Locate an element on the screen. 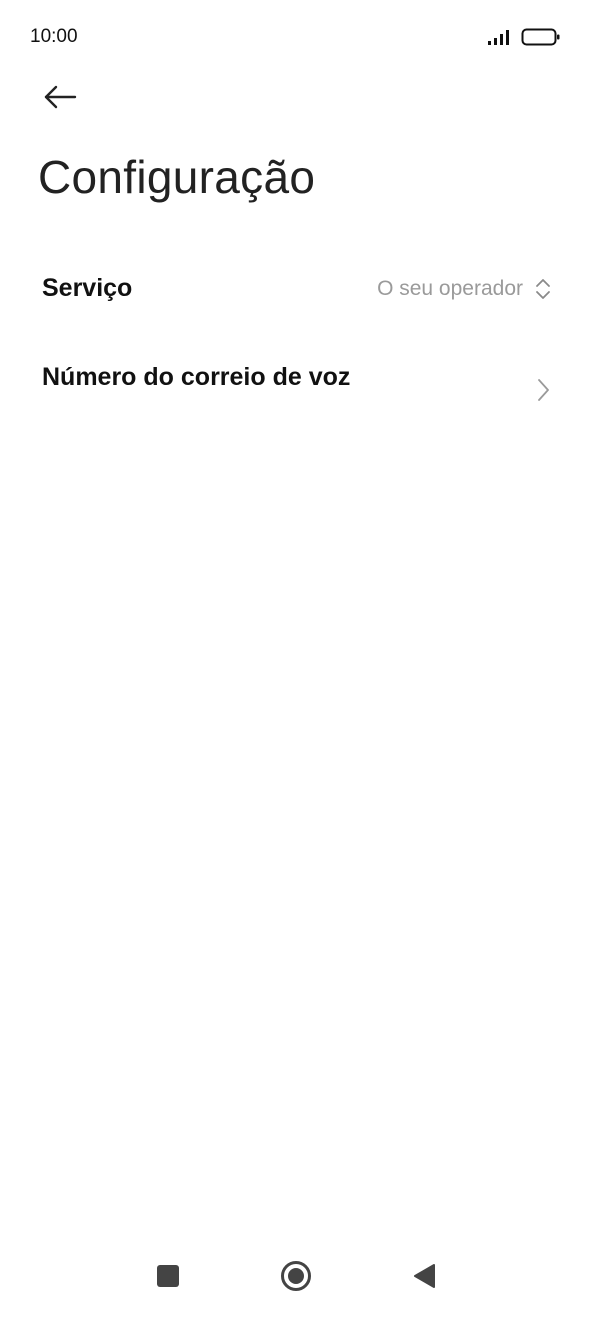 Image resolution: width=593 pixels, height=1318 pixels. arrow-left-icon is located at coordinates (60, 97).